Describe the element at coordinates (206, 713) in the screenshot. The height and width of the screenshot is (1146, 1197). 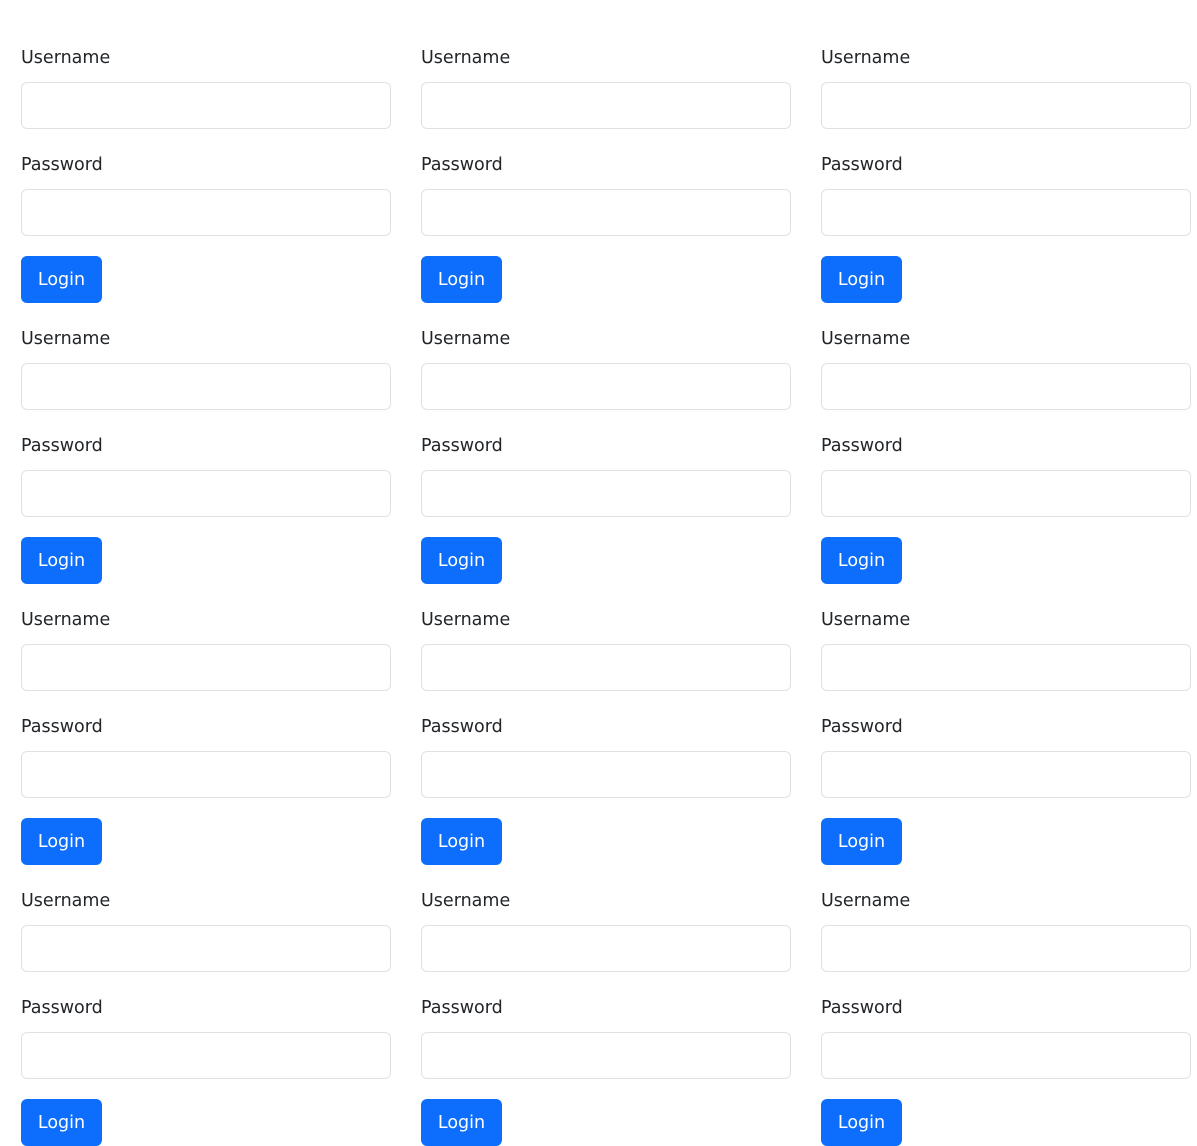
I see `login-form-r3-c1: Username Password Login` at that location.